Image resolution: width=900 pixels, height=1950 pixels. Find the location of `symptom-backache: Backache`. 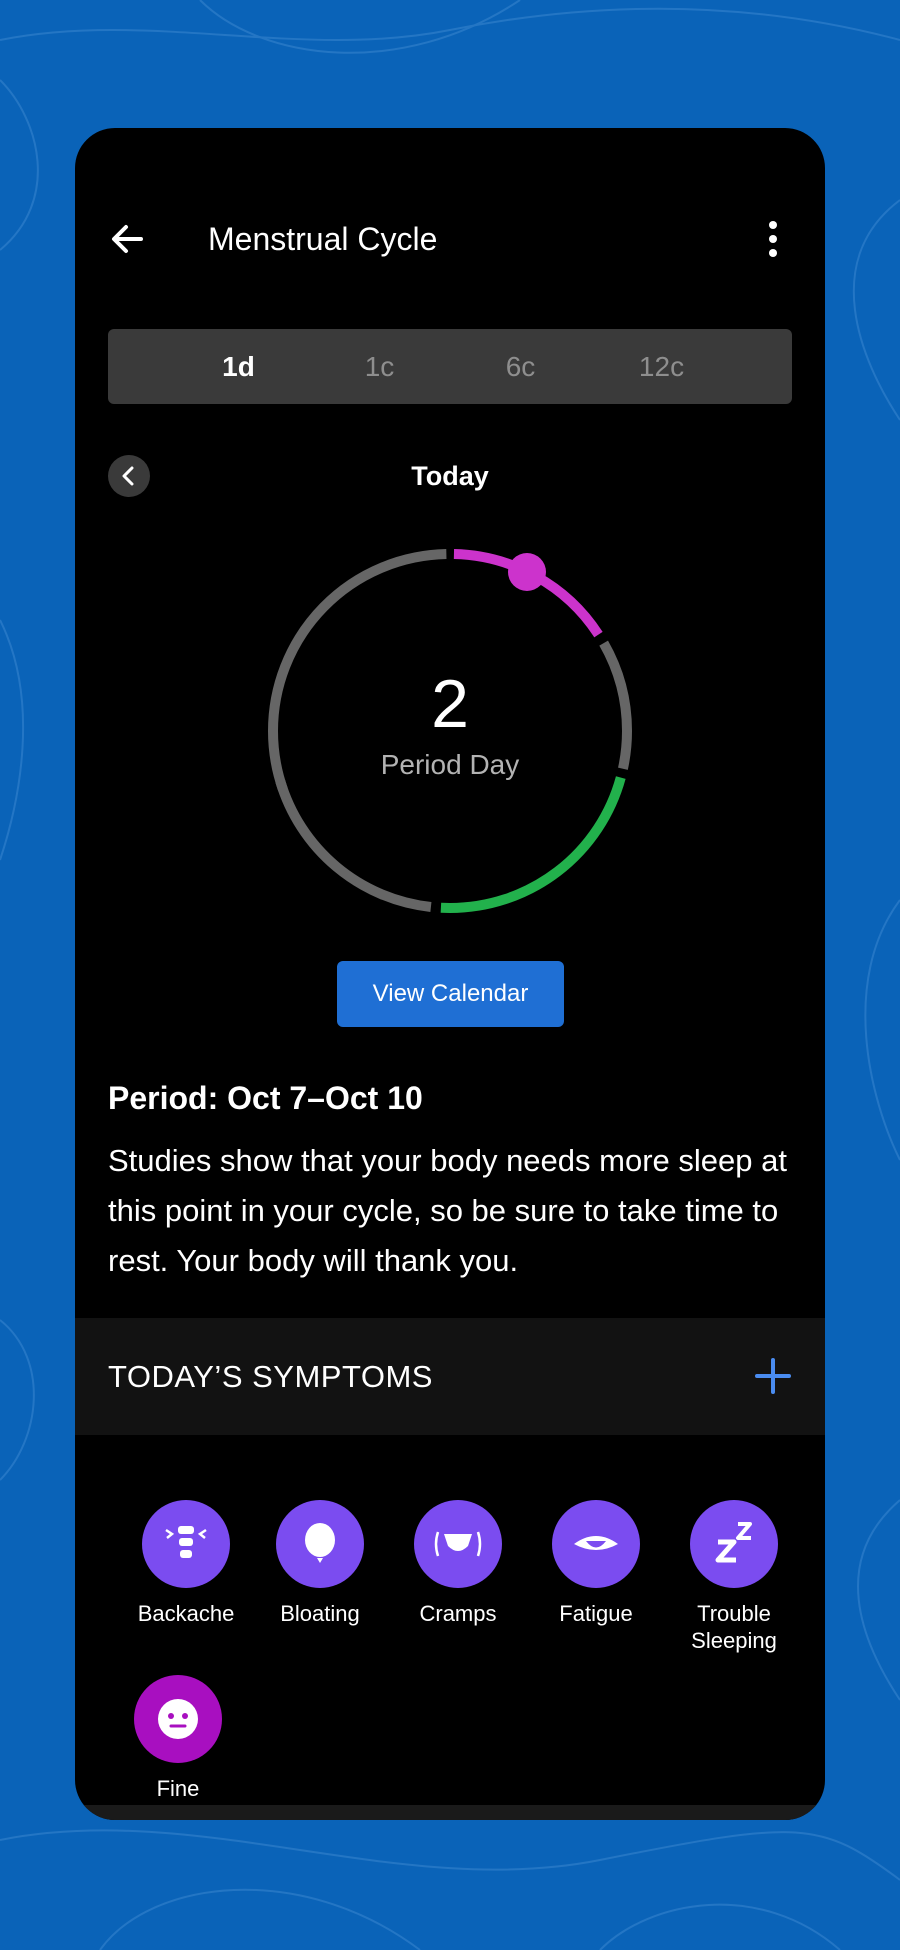

symptom-backache: Backache is located at coordinates (186, 1563).